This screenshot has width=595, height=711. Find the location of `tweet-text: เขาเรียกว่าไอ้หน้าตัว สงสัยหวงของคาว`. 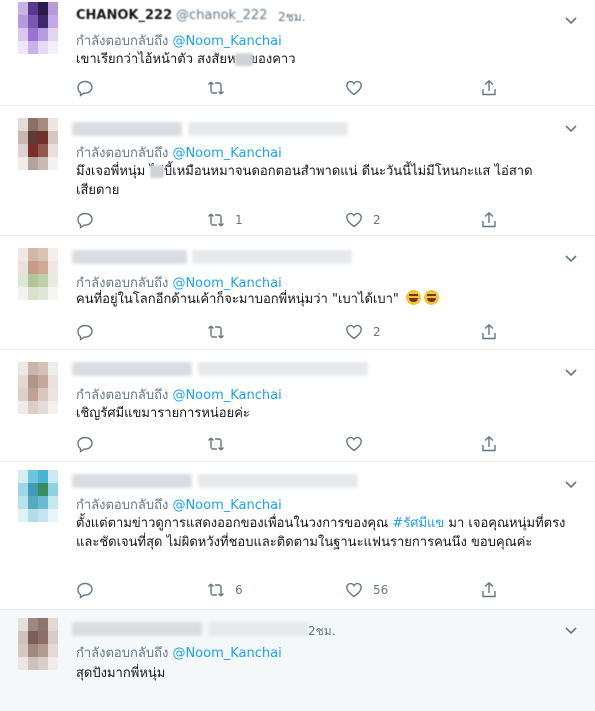

tweet-text: เขาเรียกว่าไอ้หน้าตัว สงสัยหวงของคาว is located at coordinates (186, 59).